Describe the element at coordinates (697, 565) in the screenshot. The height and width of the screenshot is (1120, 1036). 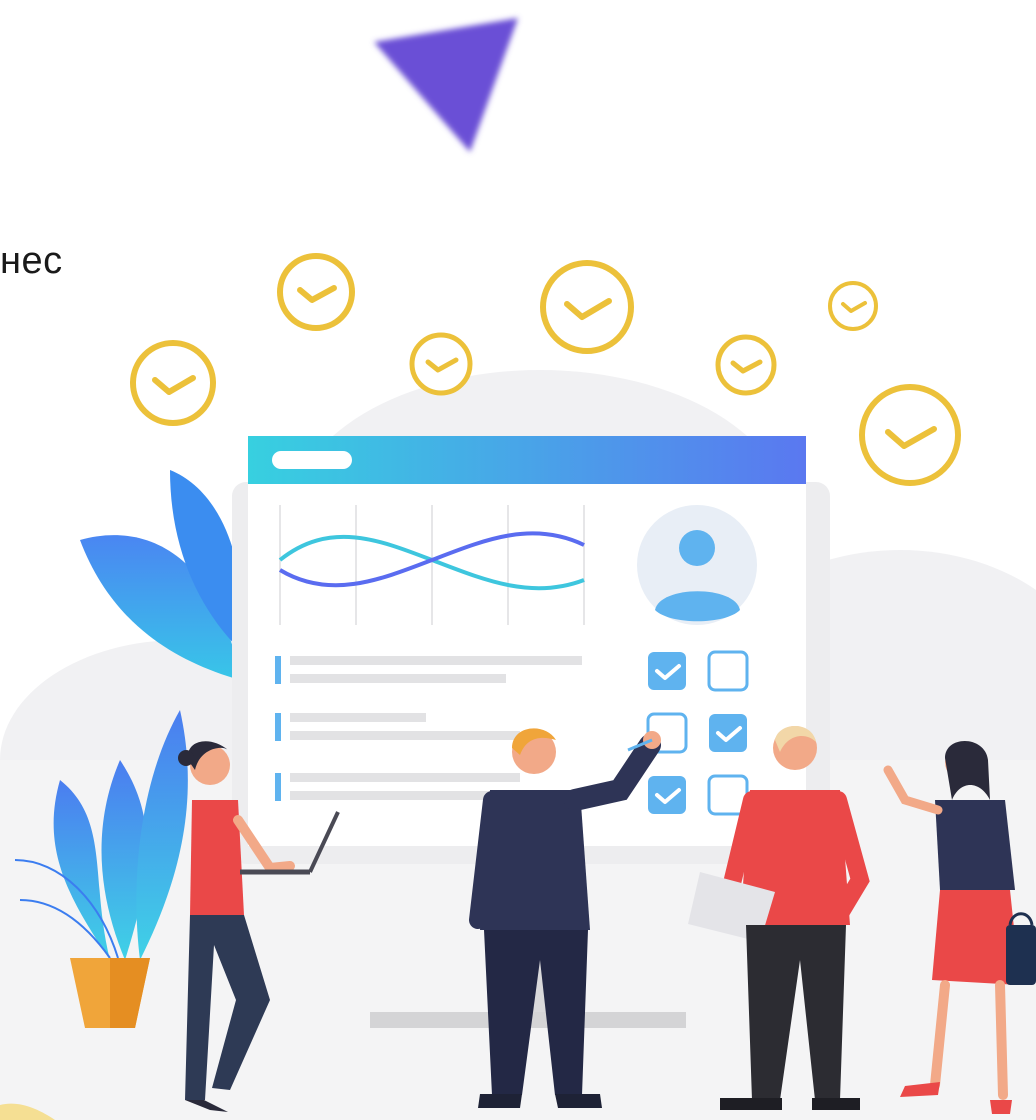
I see `user-avatar-icon` at that location.